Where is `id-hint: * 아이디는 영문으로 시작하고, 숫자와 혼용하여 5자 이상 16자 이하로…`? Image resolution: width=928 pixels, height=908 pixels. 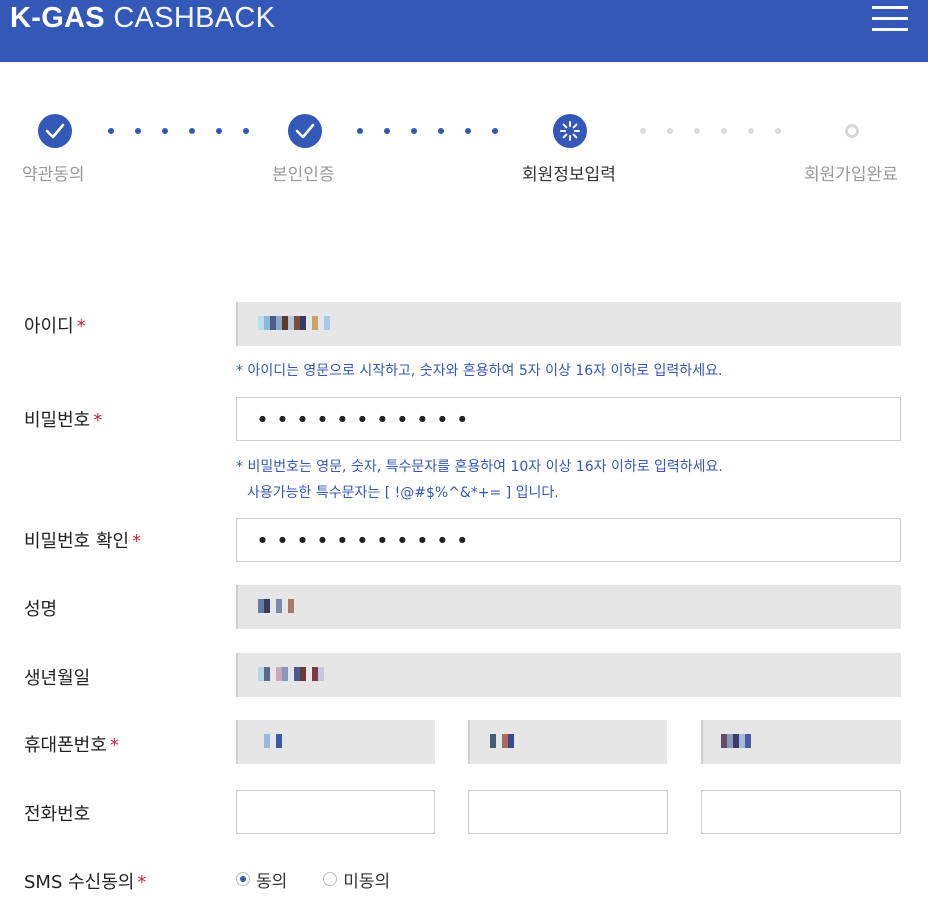
id-hint: * 아이디는 영문으로 시작하고, 숫자와 혼용하여 5자 이상 16자 이하로… is located at coordinates (479, 371).